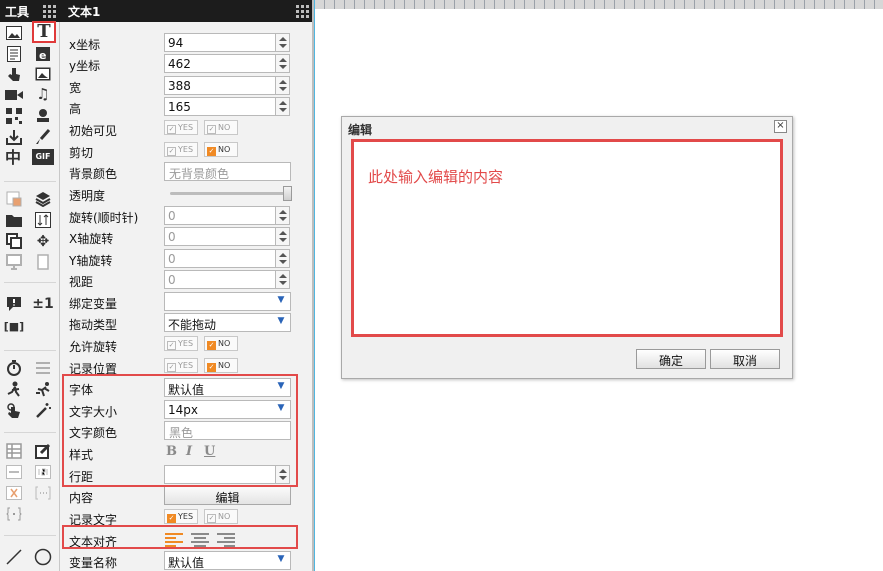 The image size is (883, 571). What do you see at coordinates (43, 410) in the screenshot?
I see `magic-wand-icon` at bounding box center [43, 410].